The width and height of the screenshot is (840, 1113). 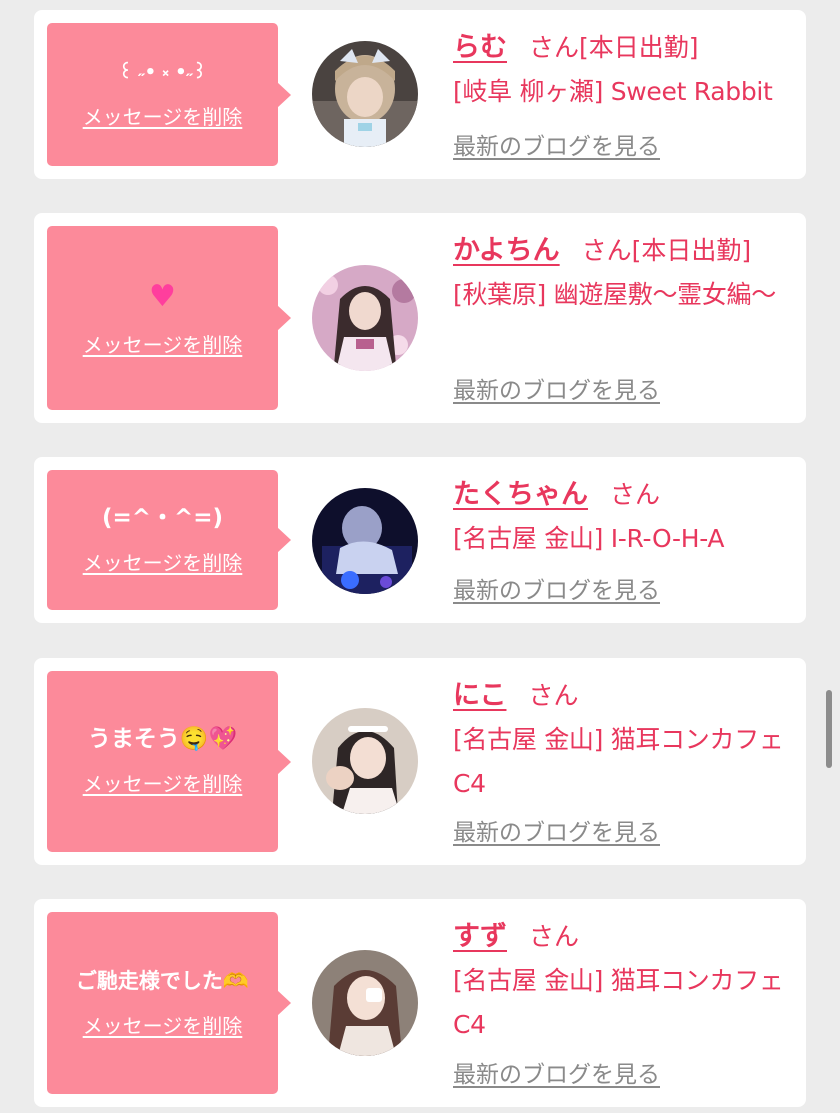 I want to click on message-text: うまそう🤤💖, so click(x=162, y=739).